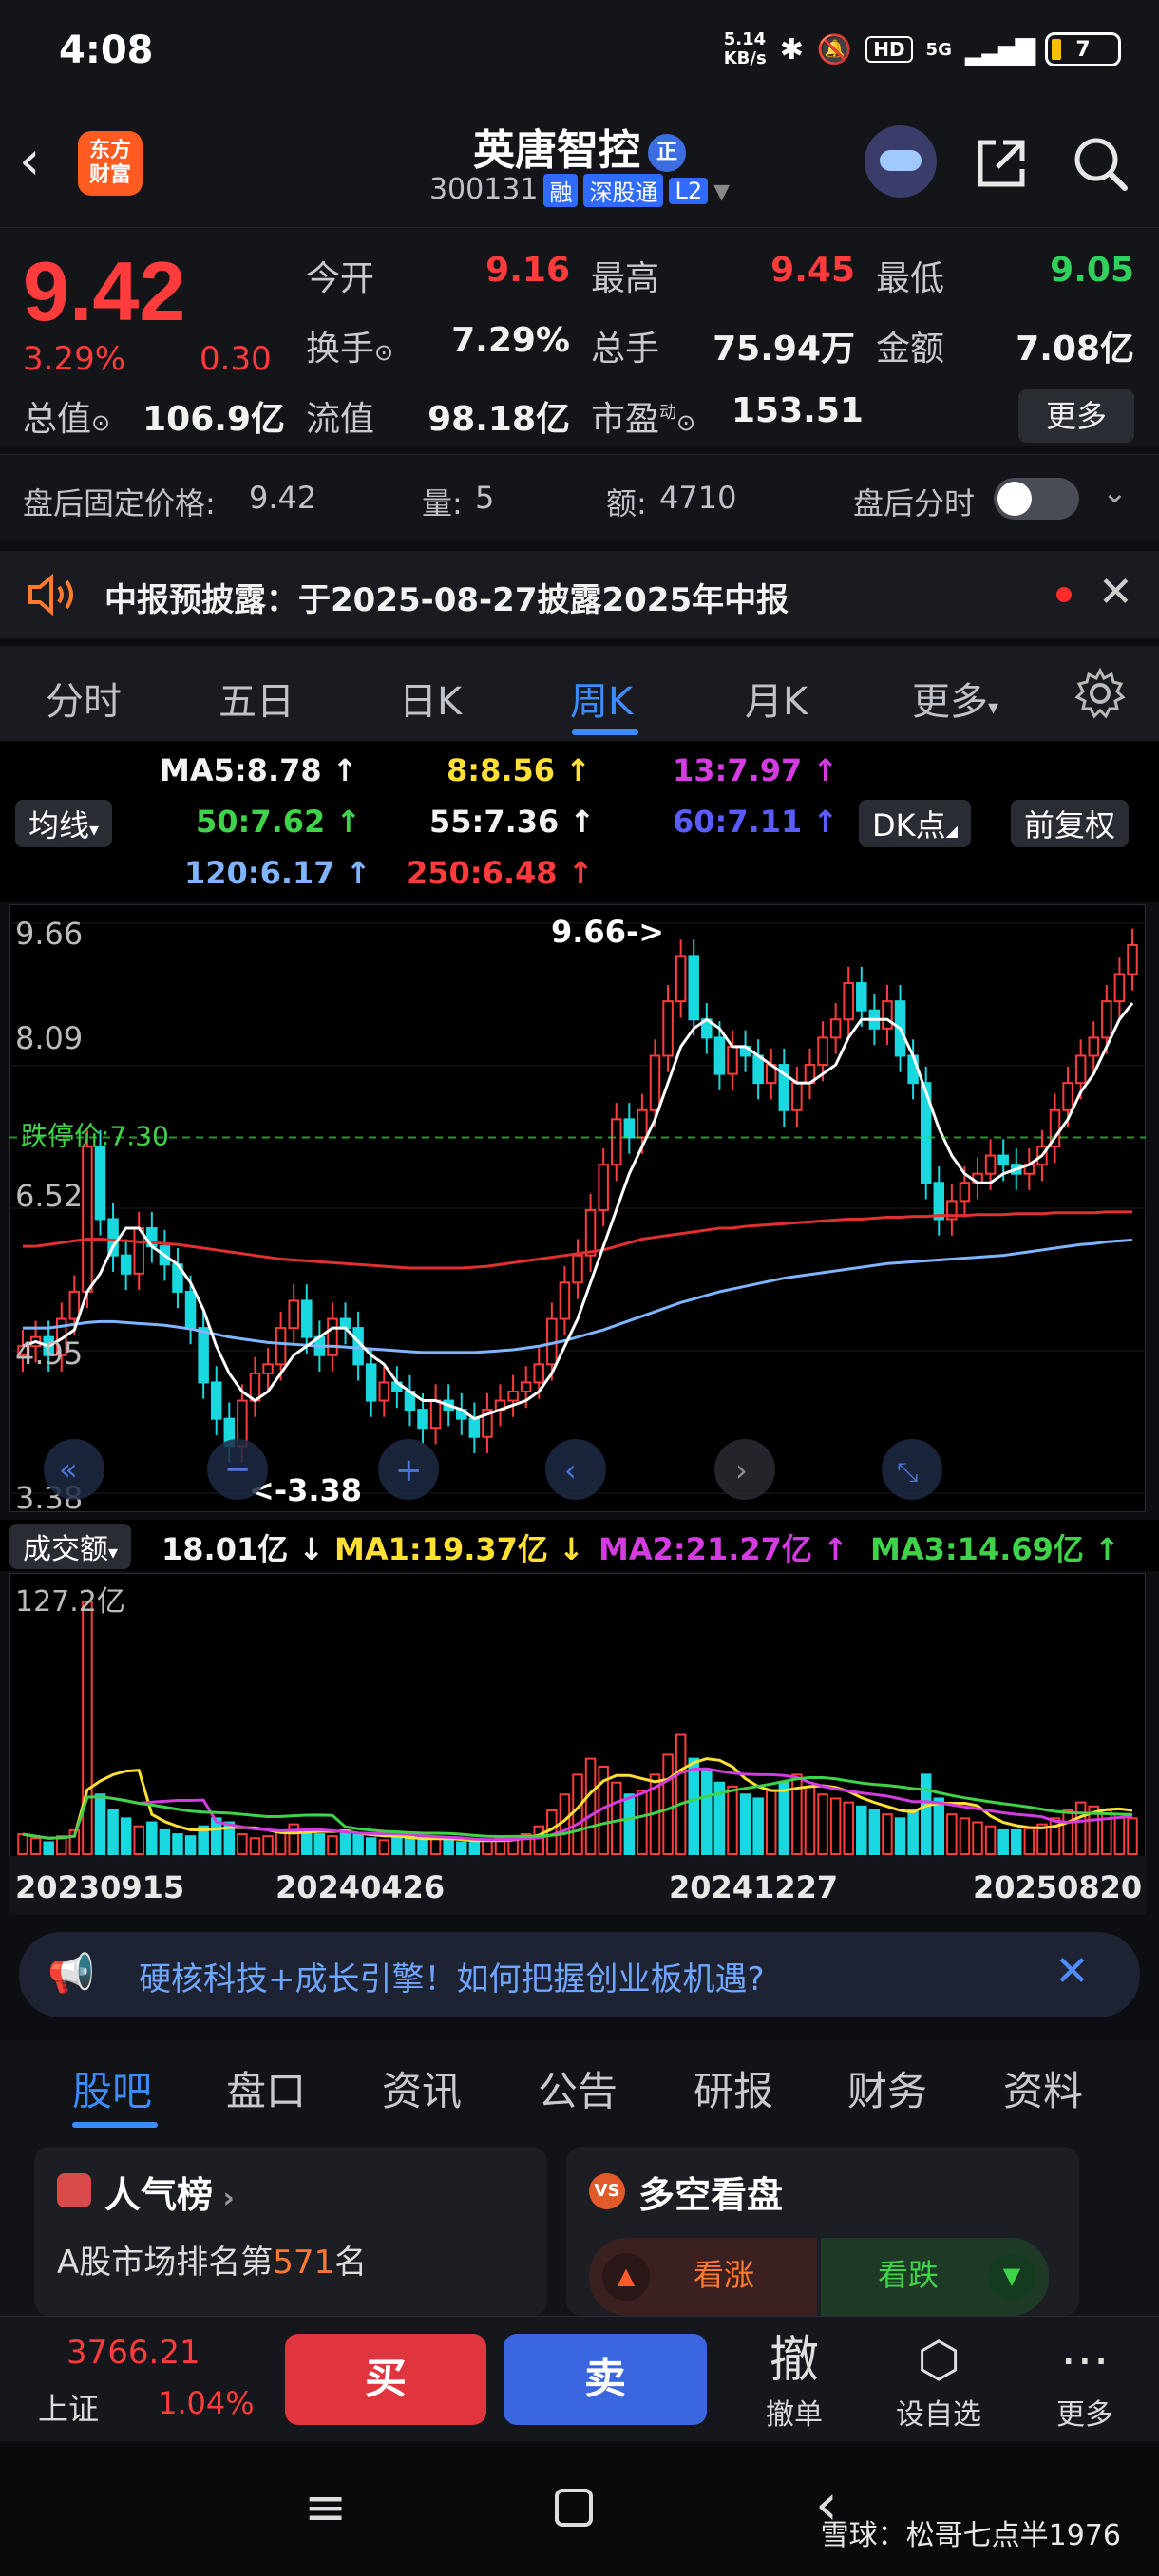  What do you see at coordinates (84, 698) in the screenshot?
I see `tab-timeshare: 分时` at bounding box center [84, 698].